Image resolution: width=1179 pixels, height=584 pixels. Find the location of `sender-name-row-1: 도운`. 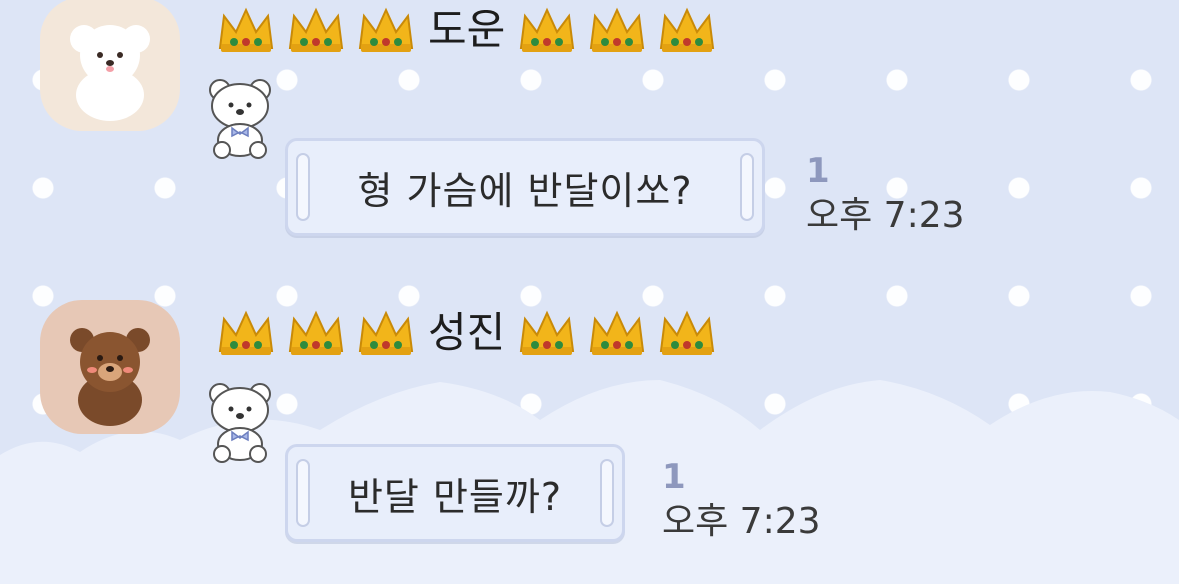

sender-name-row-1: 도운 is located at coordinates (471, 30).